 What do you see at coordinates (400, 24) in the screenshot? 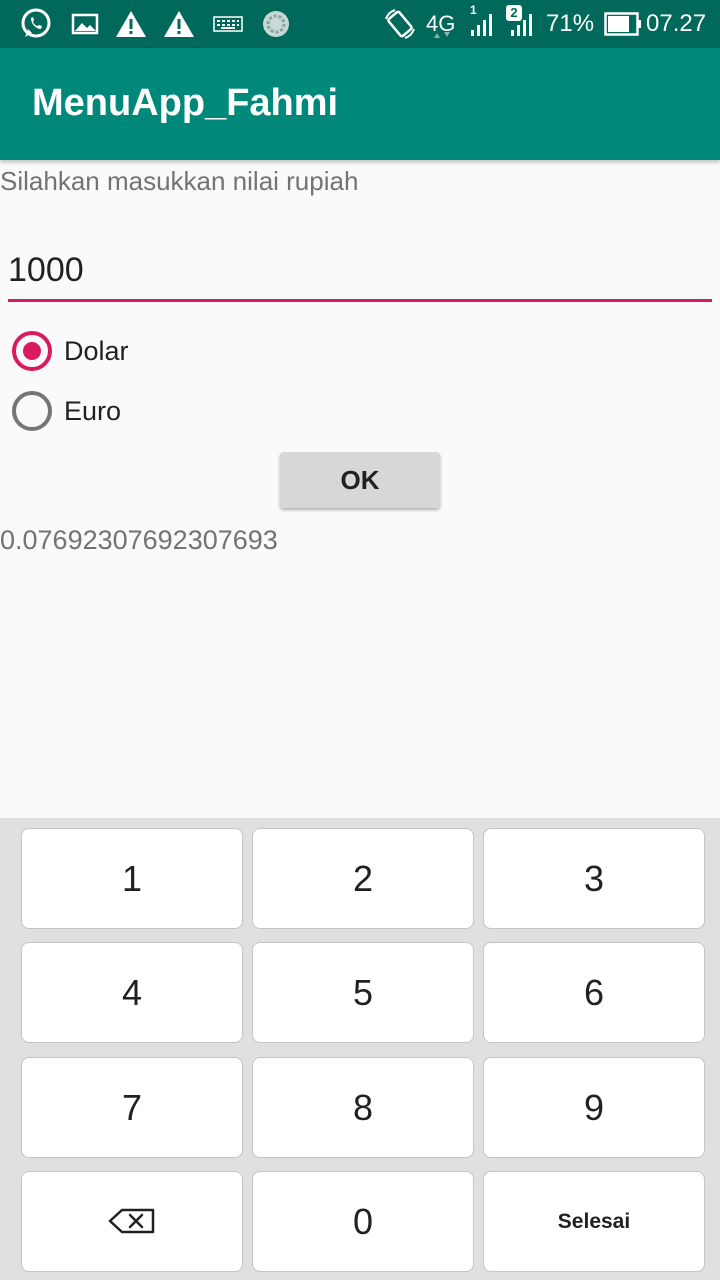
I see `rotate-icon` at bounding box center [400, 24].